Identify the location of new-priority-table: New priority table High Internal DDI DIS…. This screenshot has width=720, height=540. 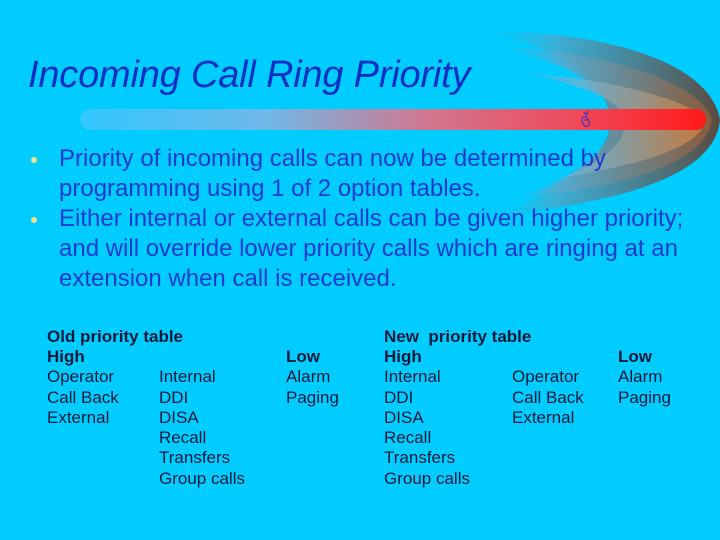
(544, 407).